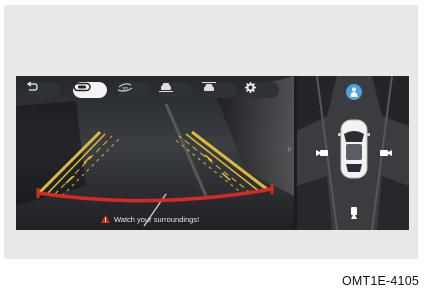 This screenshot has width=425, height=290. What do you see at coordinates (125, 90) in the screenshot?
I see `svg-text: 3D` at bounding box center [125, 90].